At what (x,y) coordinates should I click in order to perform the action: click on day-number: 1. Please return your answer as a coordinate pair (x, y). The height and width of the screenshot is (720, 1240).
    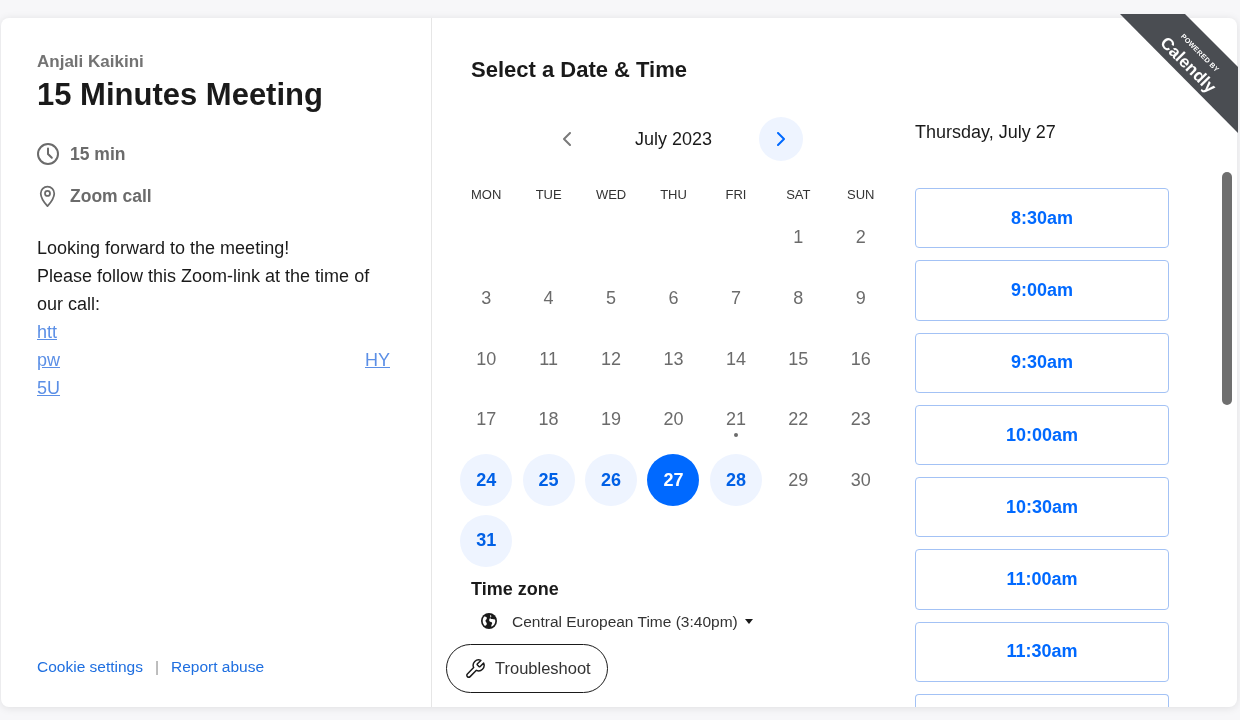
    Looking at the image, I should click on (798, 238).